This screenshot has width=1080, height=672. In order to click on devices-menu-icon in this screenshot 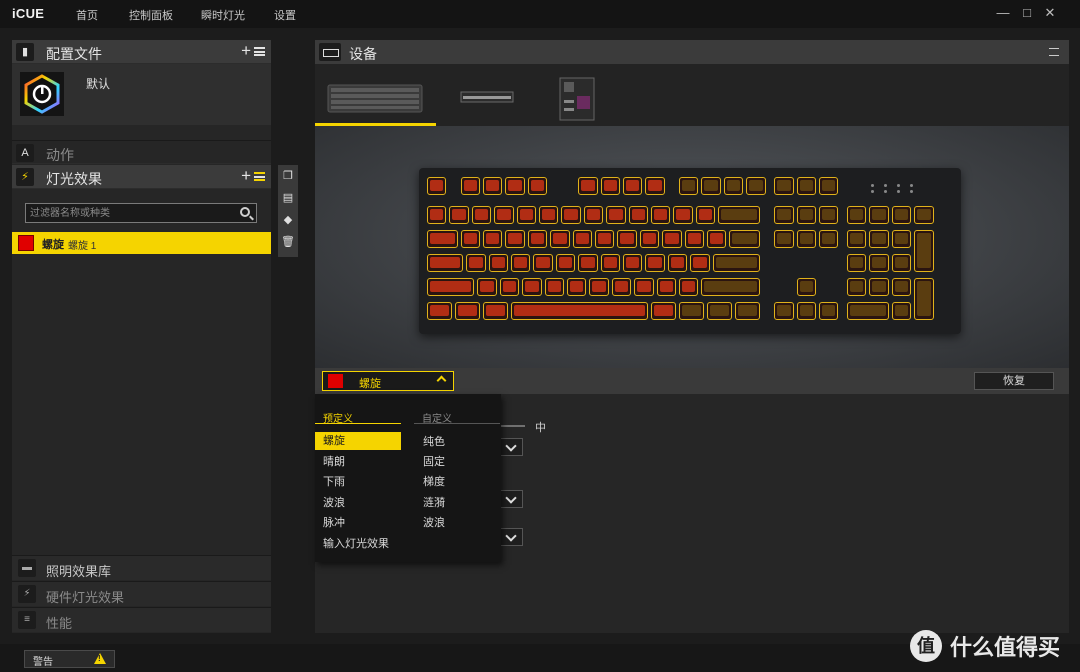, I will do `click(1054, 52)`.